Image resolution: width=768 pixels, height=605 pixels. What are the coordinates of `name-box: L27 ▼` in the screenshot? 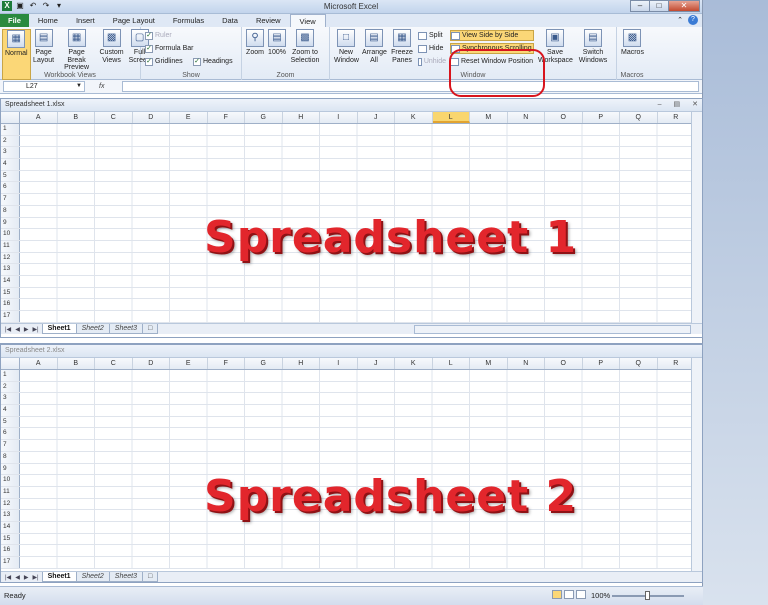 It's located at (44, 86).